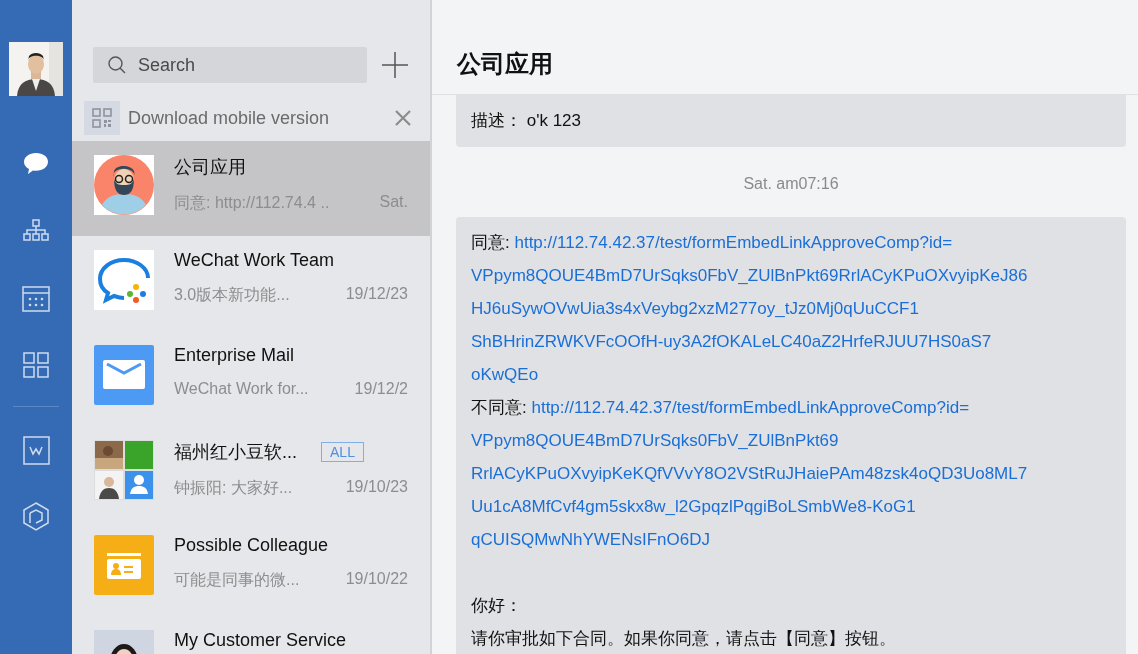  I want to click on conversation-item: WeChat Work Team 3.0版本新功能... 19/12/23, so click(251, 283).